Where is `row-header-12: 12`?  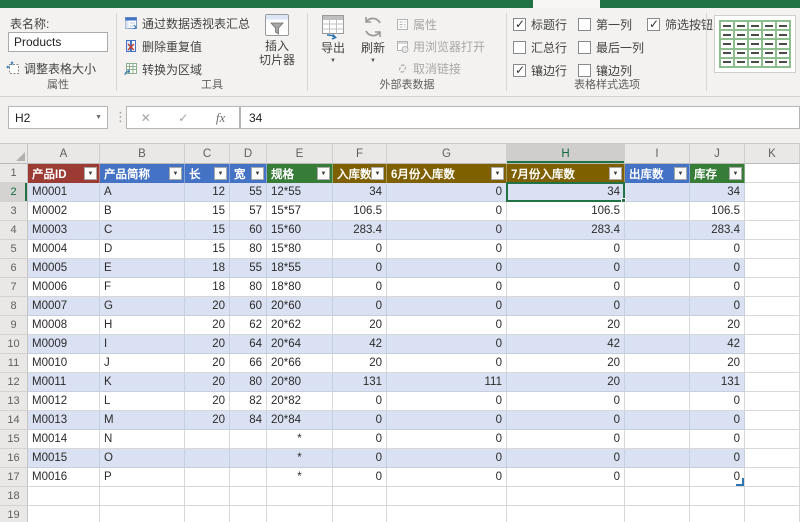
row-header-12: 12 is located at coordinates (14, 382).